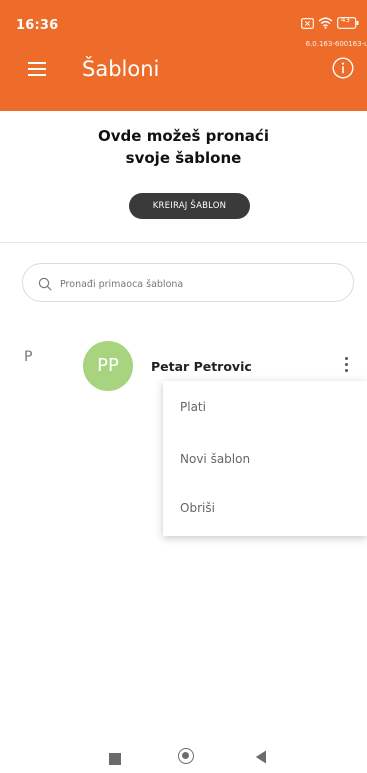 Image resolution: width=367 pixels, height=773 pixels. Describe the element at coordinates (183, 136) in the screenshot. I see `empty-state-title-line1: Ovde možeš pronaći` at that location.